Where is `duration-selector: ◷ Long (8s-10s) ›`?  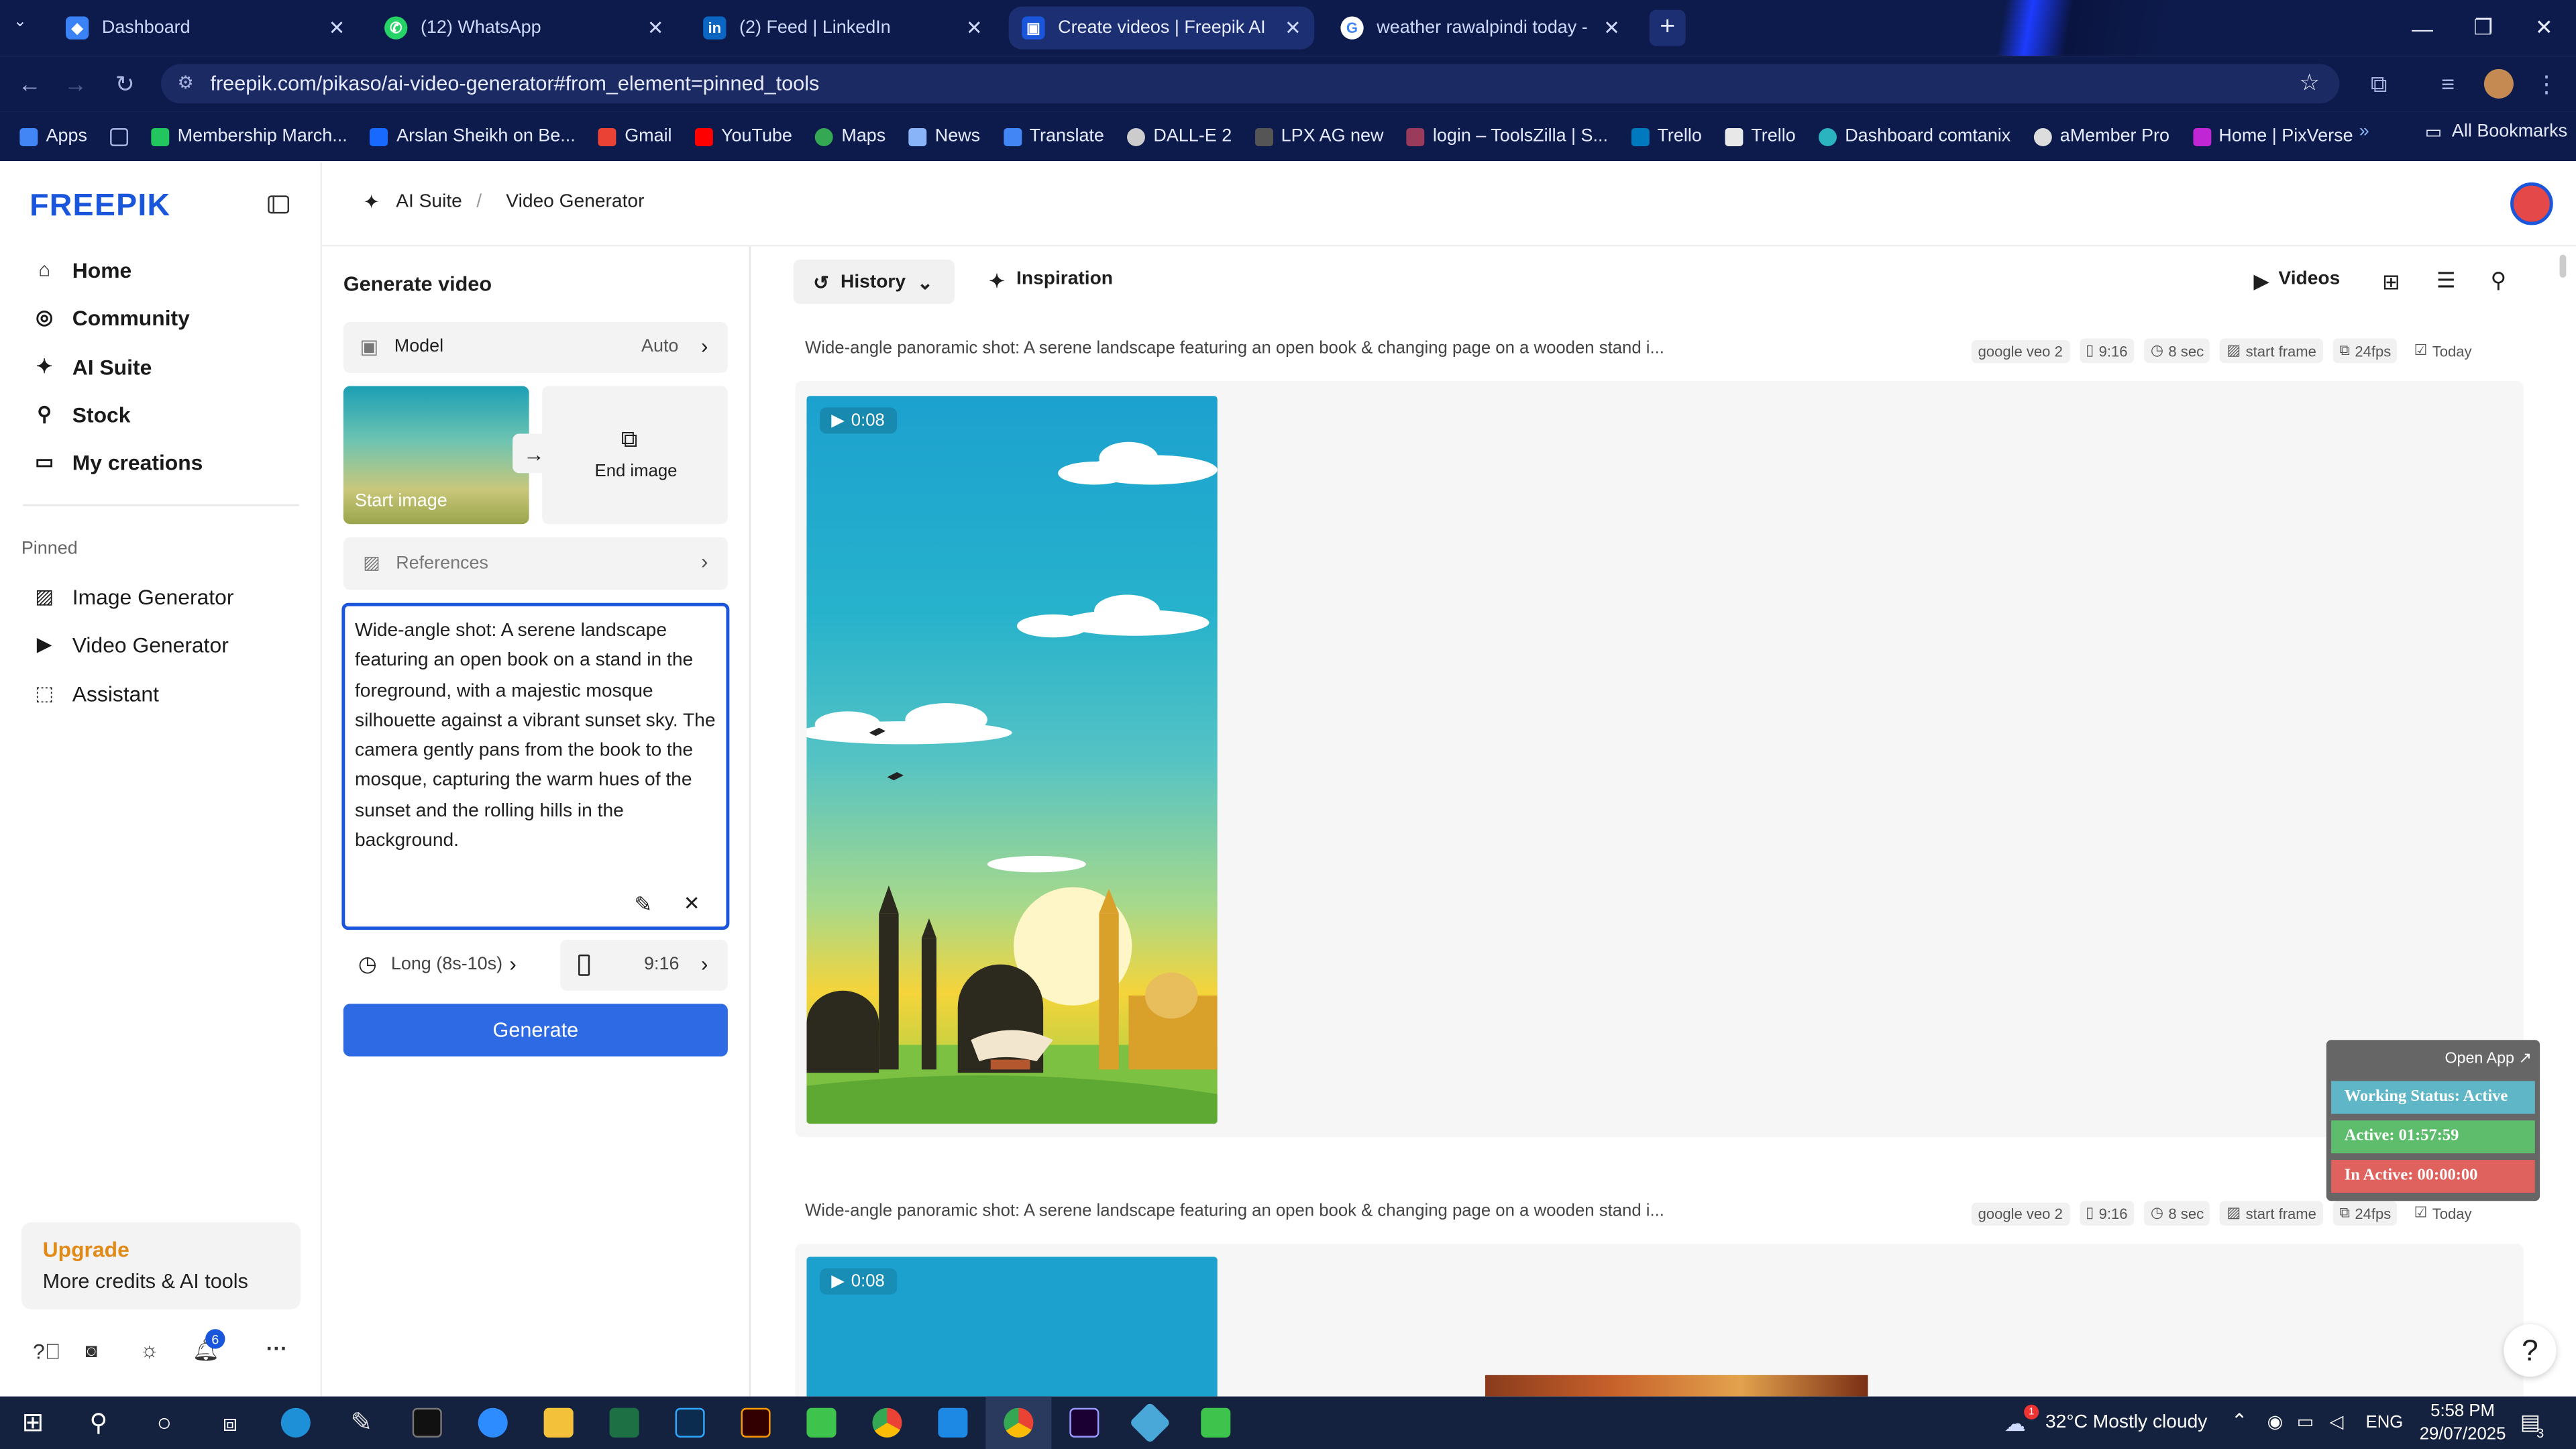 duration-selector: ◷ Long (8s-10s) › is located at coordinates (442, 965).